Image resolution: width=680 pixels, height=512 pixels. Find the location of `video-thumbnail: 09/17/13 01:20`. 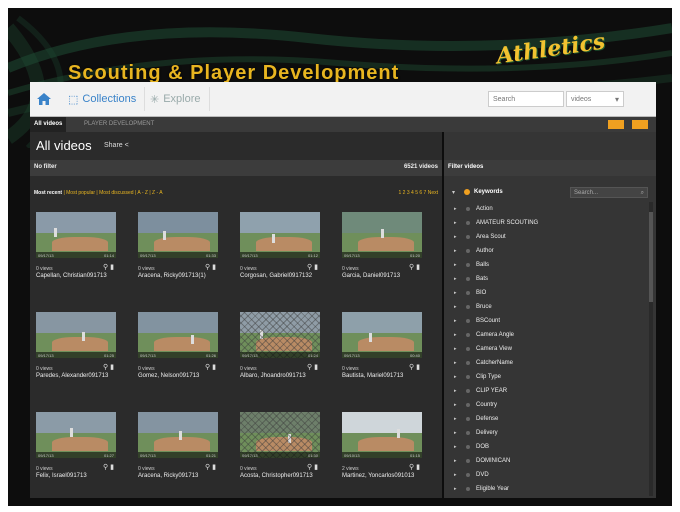

video-thumbnail: 09/17/13 01:20 is located at coordinates (382, 235).